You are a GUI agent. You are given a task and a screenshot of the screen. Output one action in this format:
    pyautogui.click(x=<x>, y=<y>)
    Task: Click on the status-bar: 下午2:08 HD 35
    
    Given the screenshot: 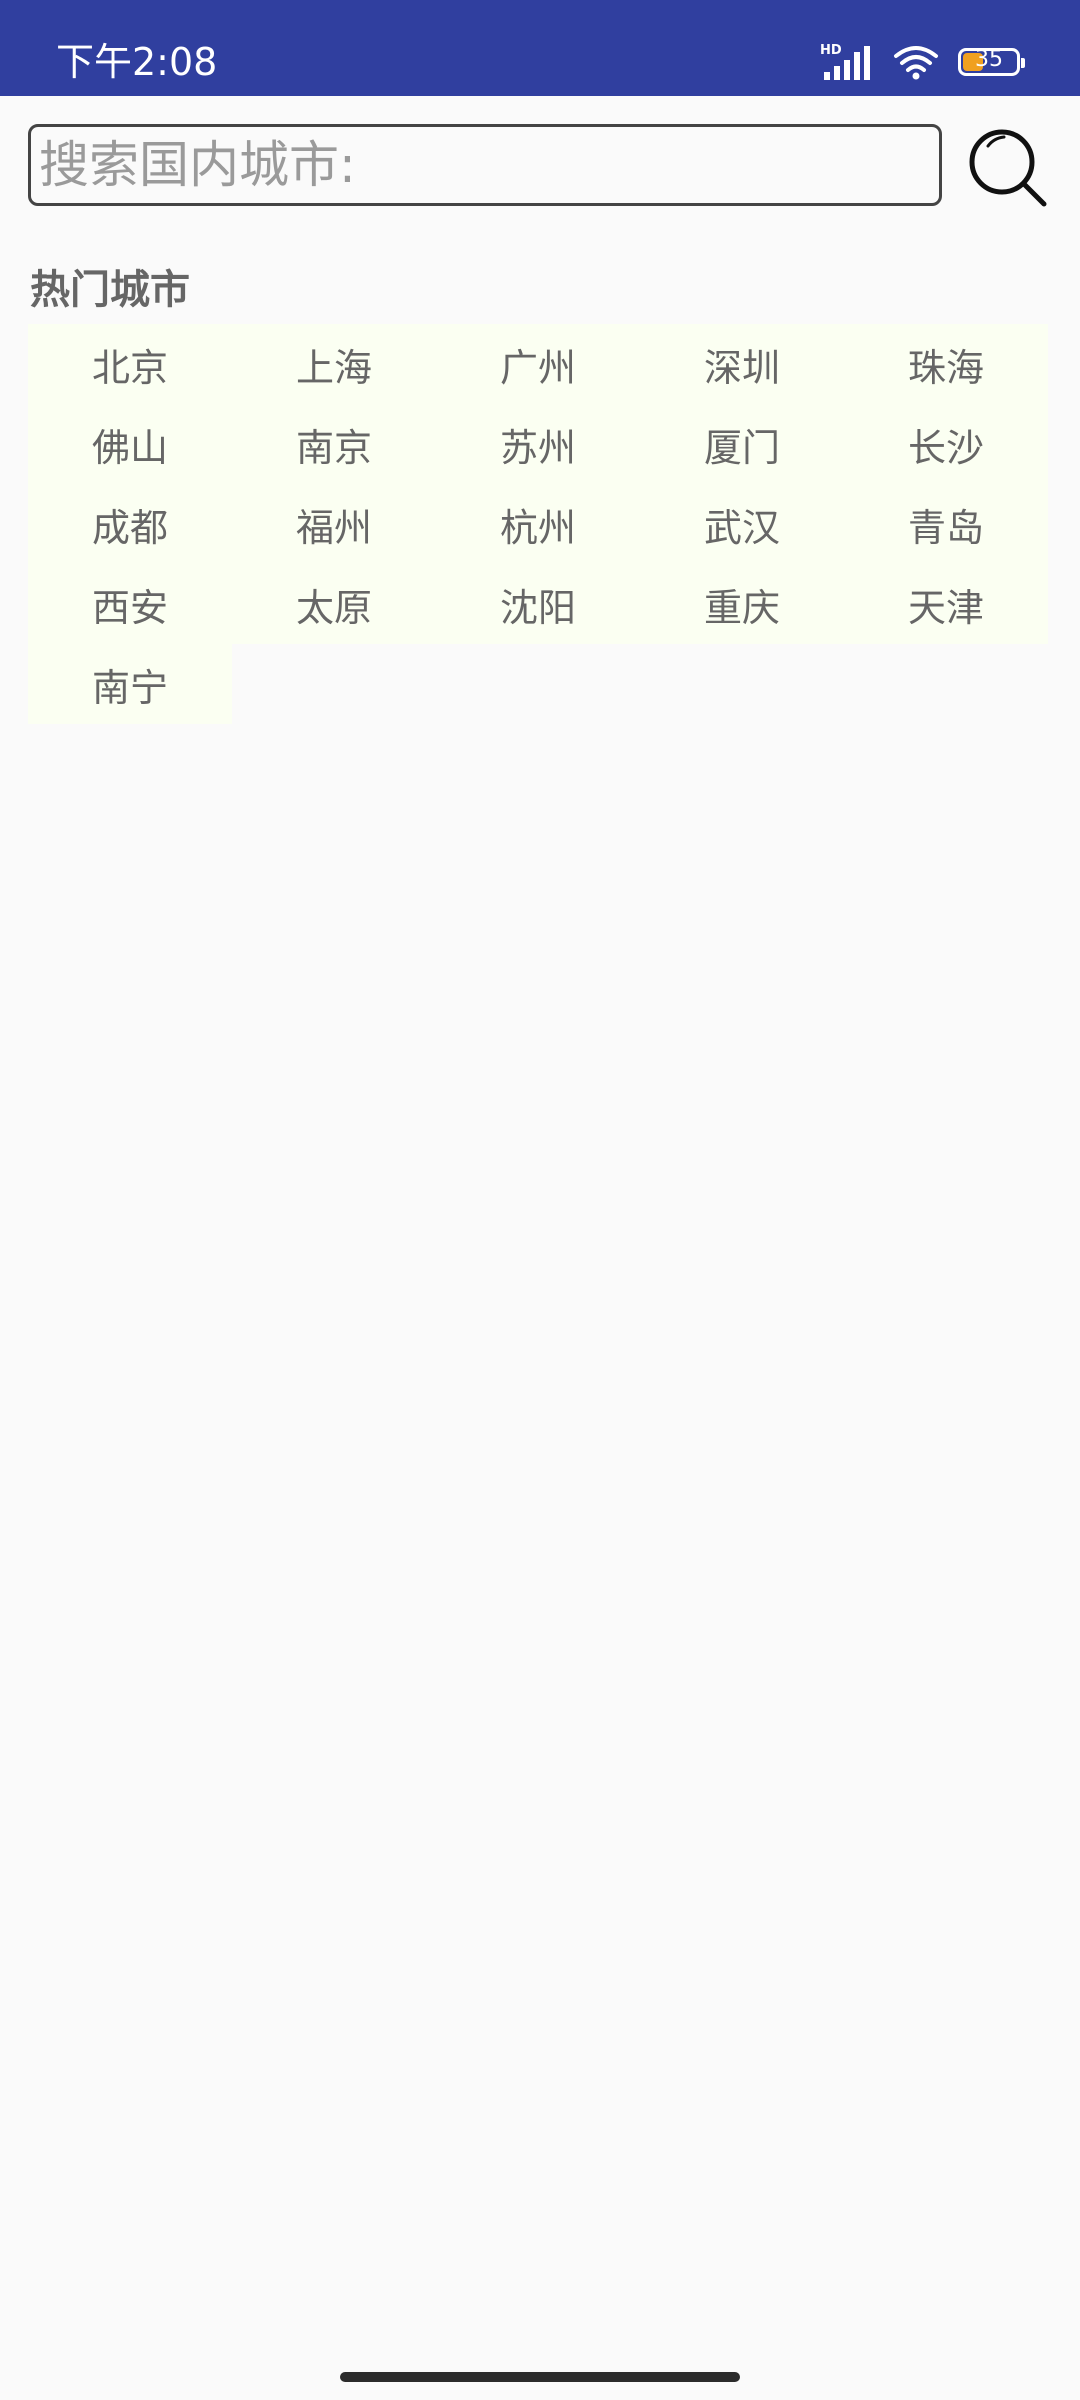 What is the action you would take?
    pyautogui.click(x=540, y=48)
    